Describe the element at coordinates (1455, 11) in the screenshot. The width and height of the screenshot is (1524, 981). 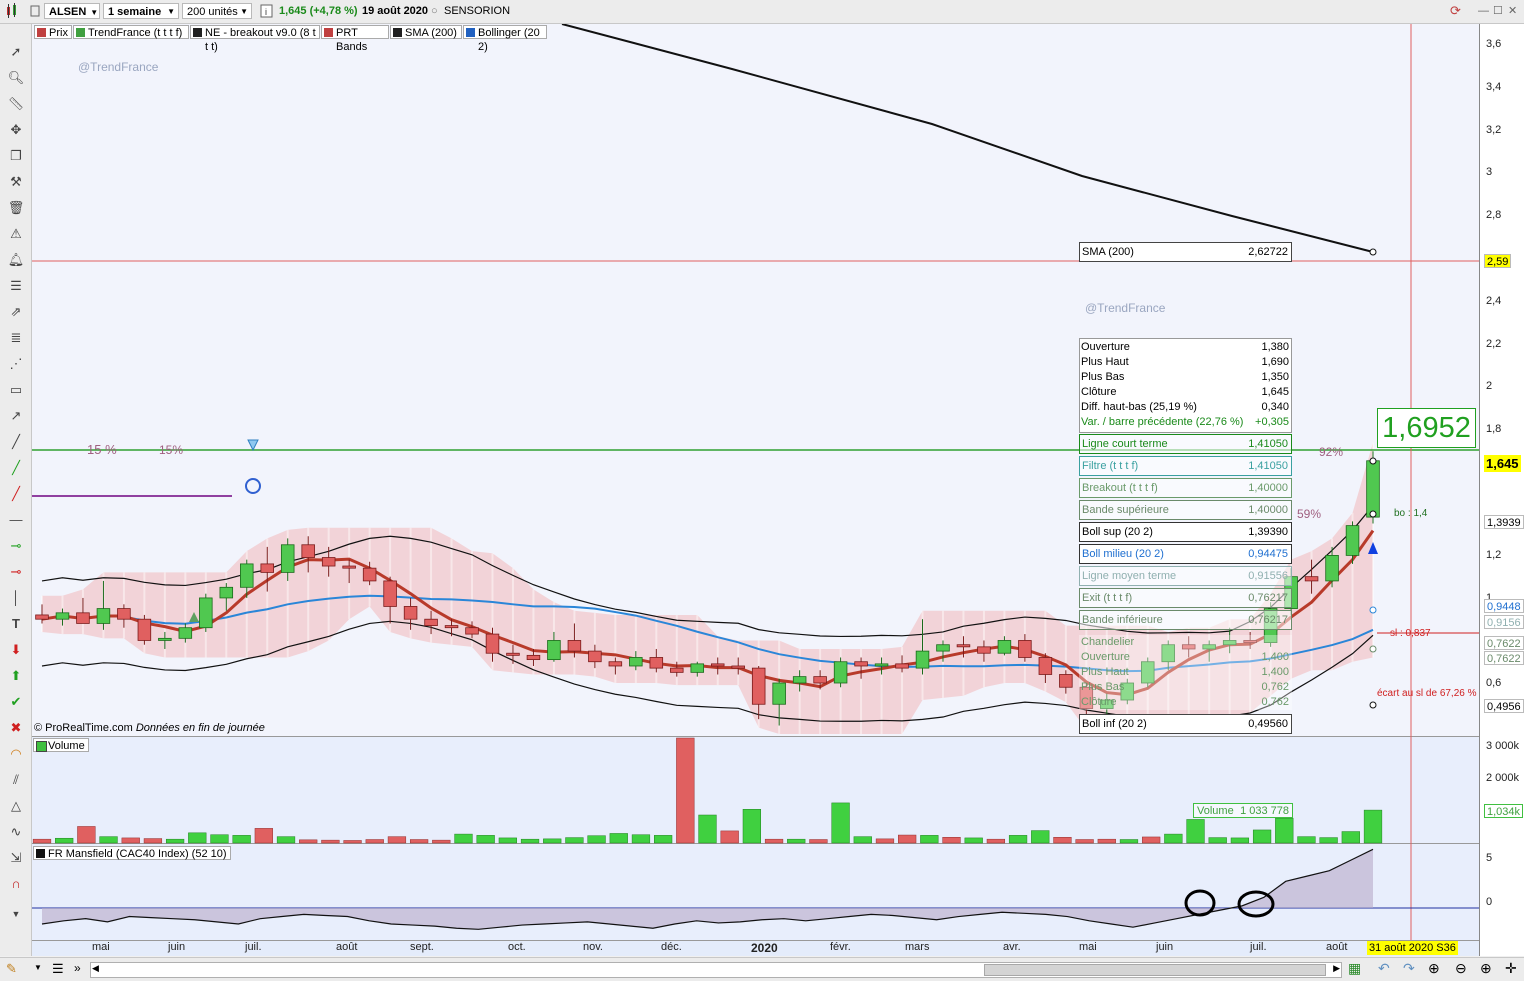
I see `refresh-icon: ⟳` at that location.